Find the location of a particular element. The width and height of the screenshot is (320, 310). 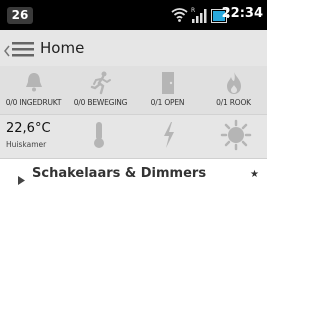

door-label: 0/1 OPEN is located at coordinates (167, 102).